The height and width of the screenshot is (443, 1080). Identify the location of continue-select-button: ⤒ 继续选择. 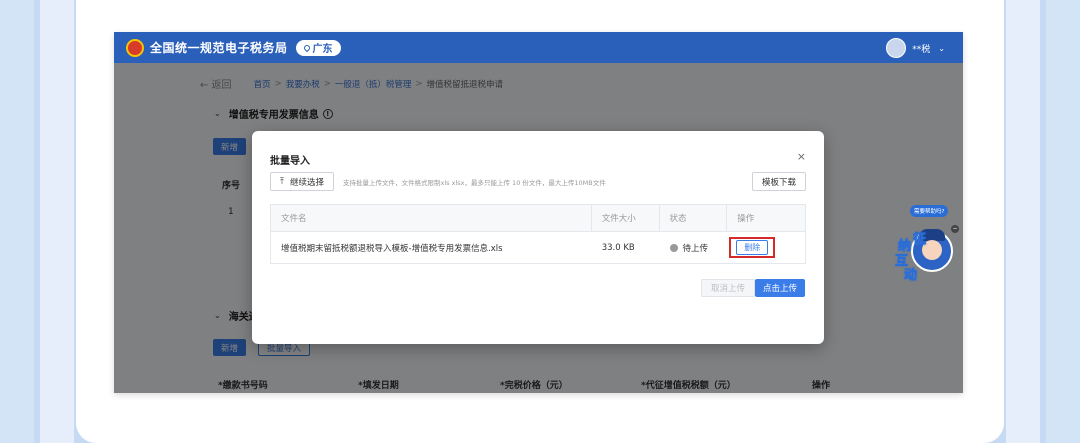
(302, 181).